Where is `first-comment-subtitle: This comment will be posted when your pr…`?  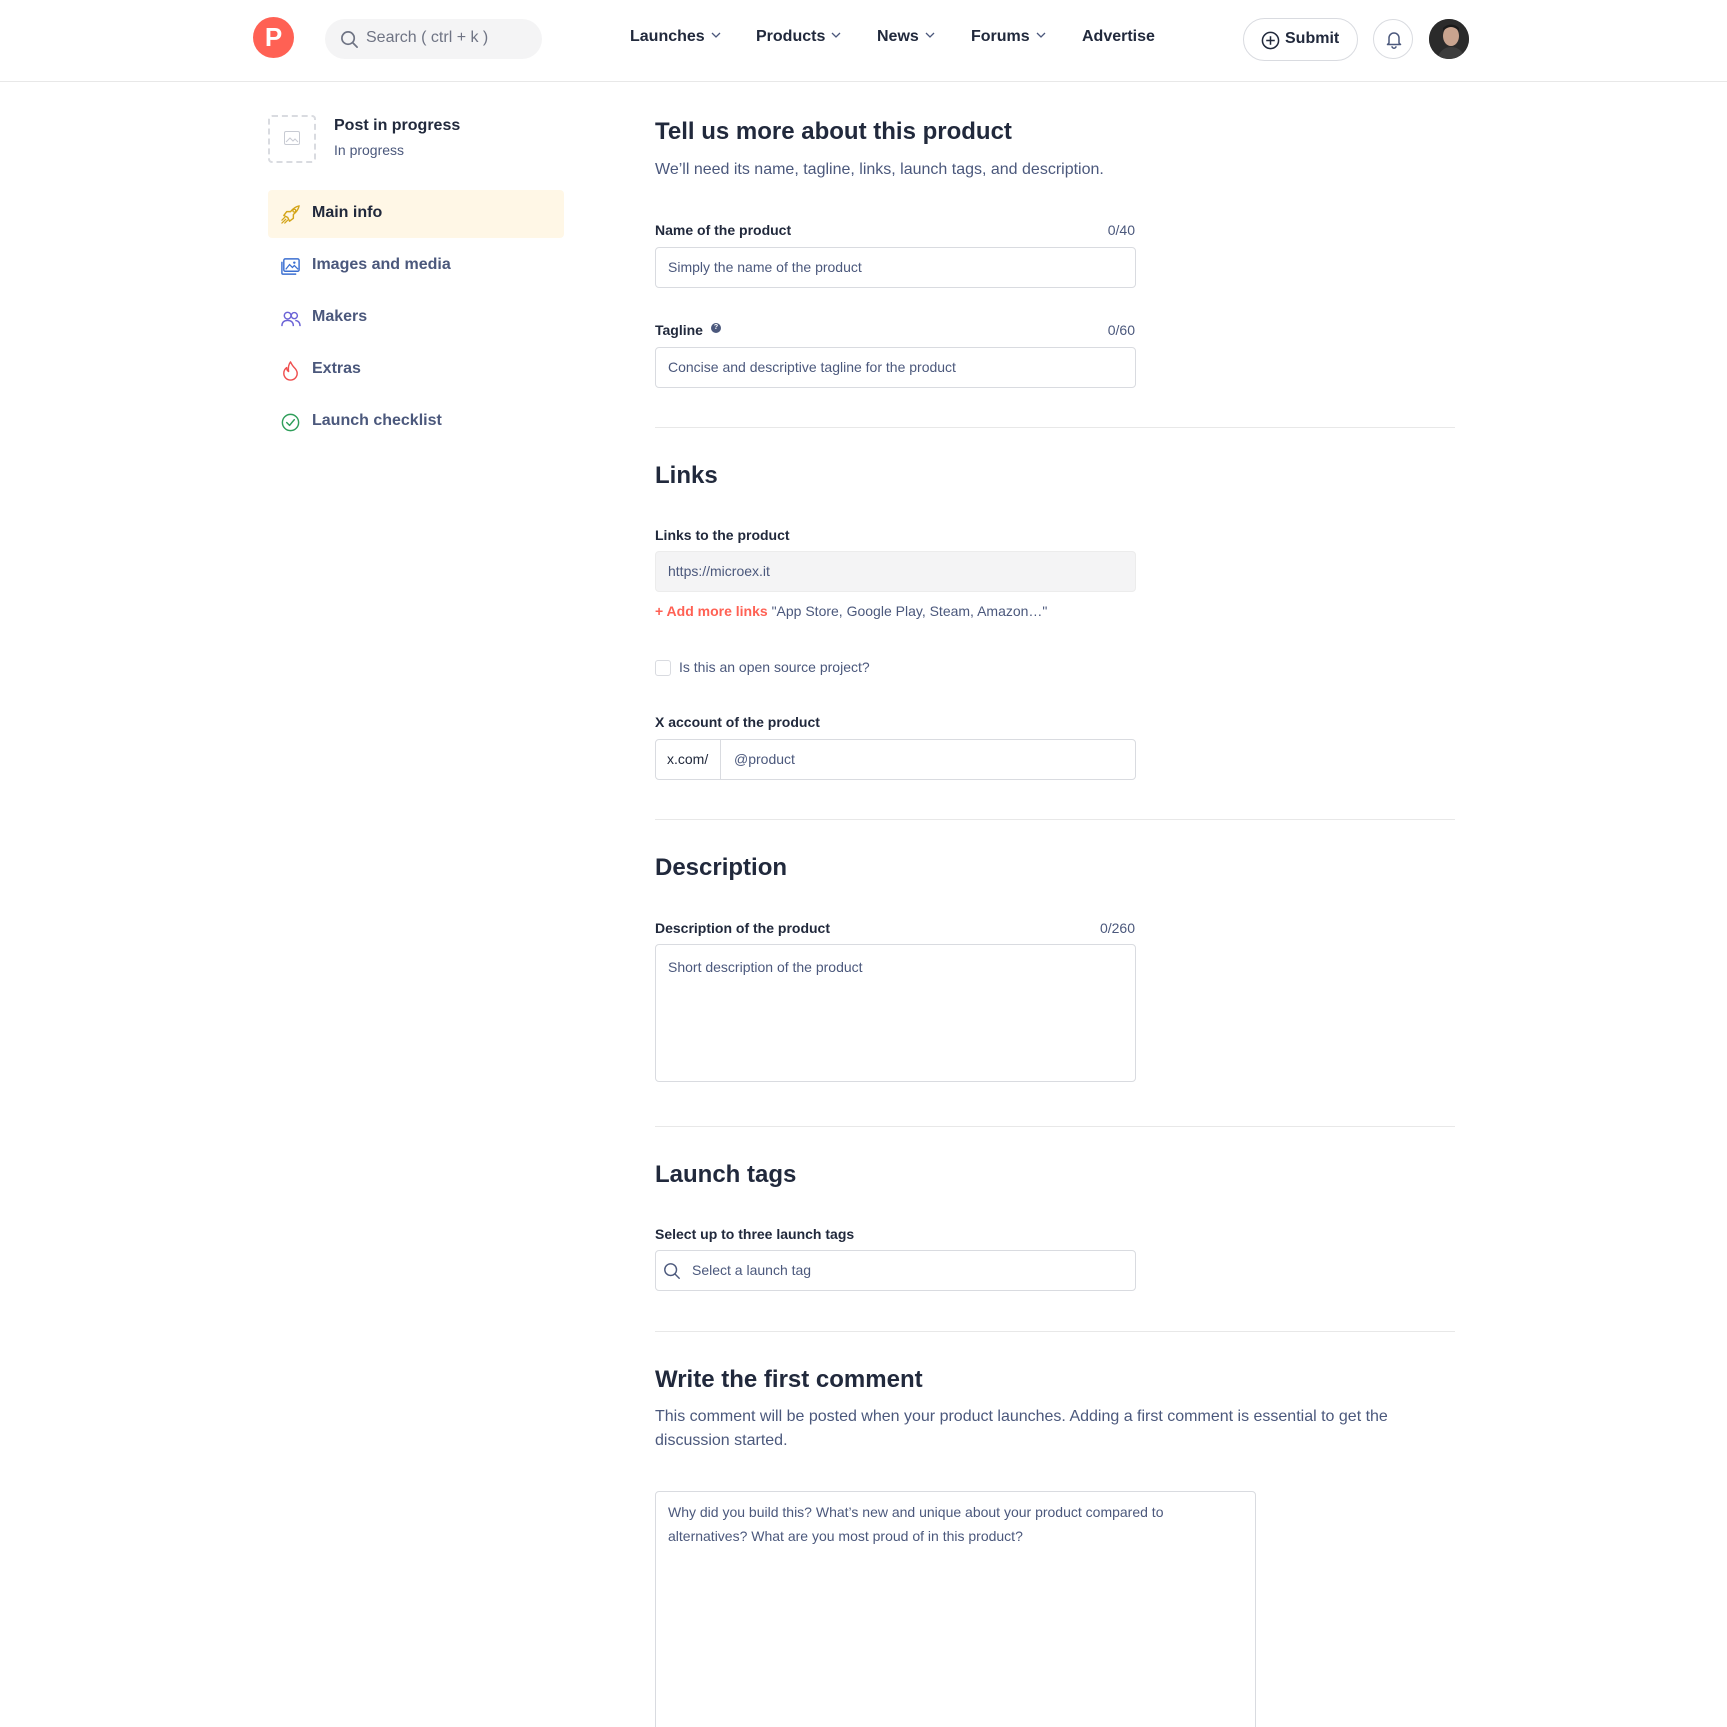
first-comment-subtitle: This comment will be posted when your pr… is located at coordinates (1021, 1428).